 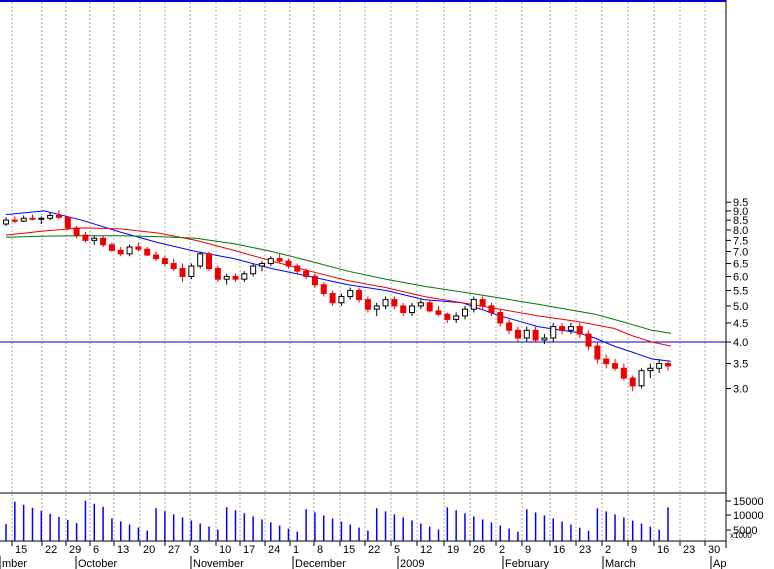 I want to click on month-label: Ap, so click(x=719, y=563).